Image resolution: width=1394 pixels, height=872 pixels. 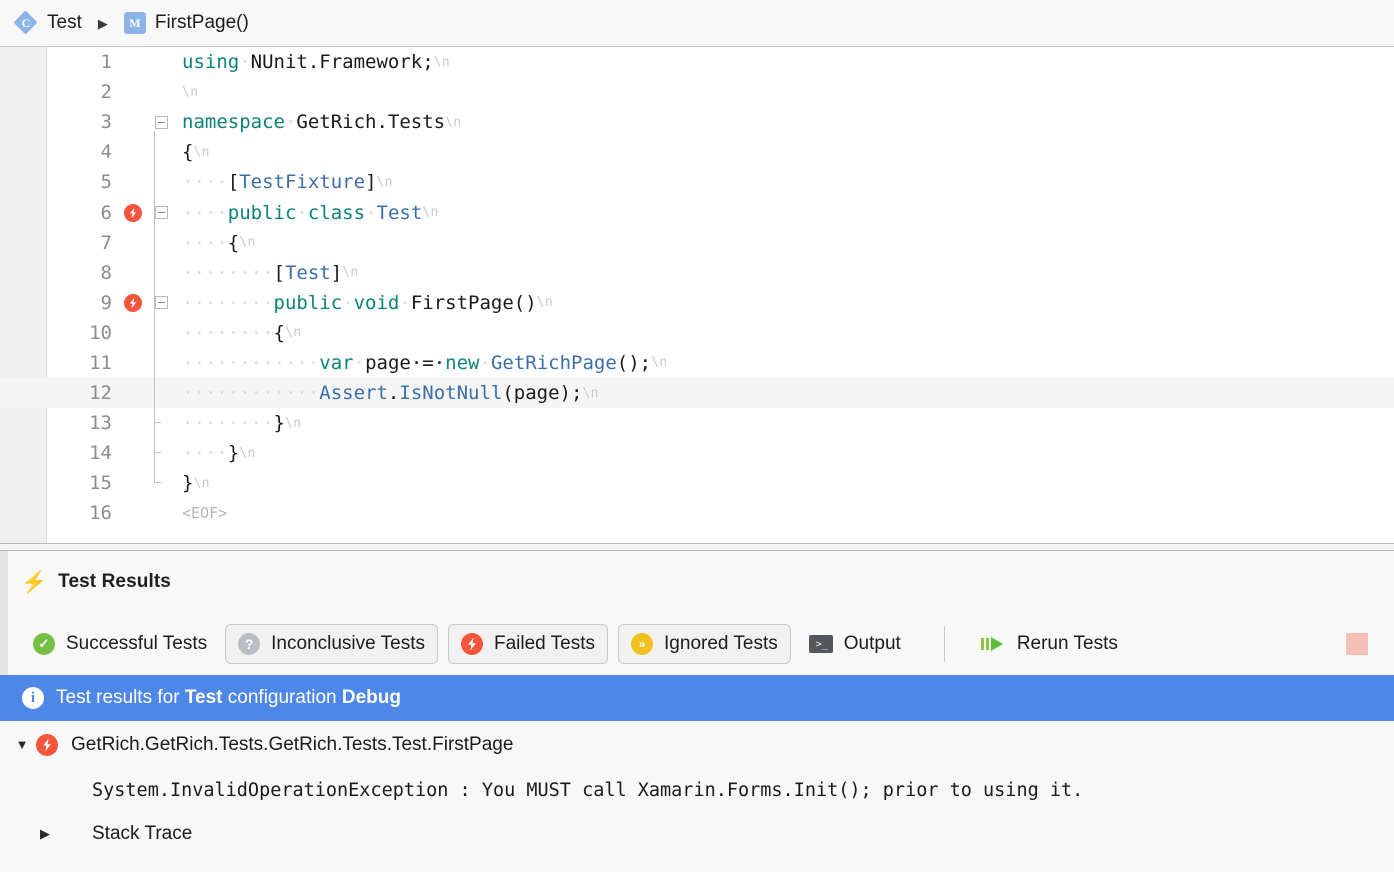 What do you see at coordinates (473, 302) in the screenshot?
I see `code-token: FirstPage()` at bounding box center [473, 302].